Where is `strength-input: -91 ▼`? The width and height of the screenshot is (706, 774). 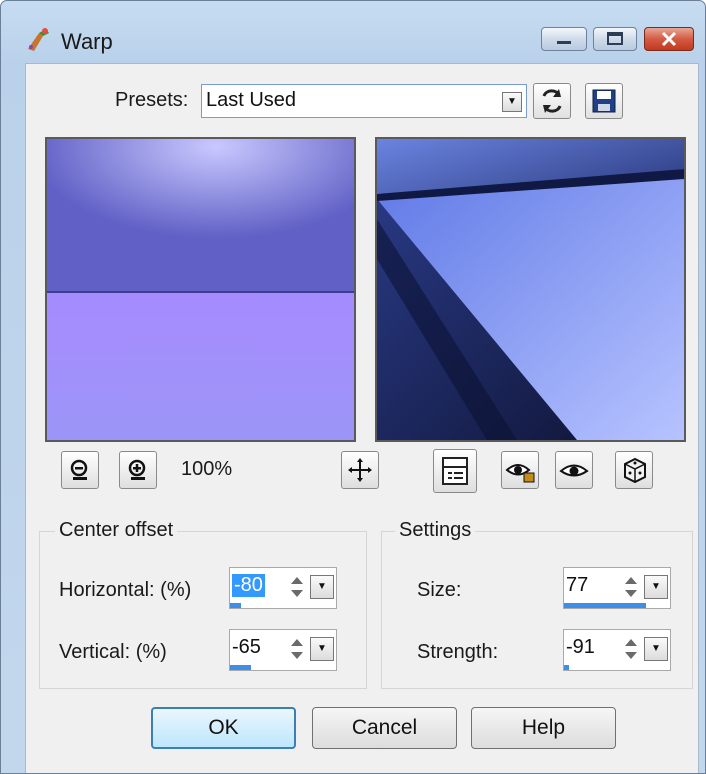 strength-input: -91 ▼ is located at coordinates (617, 650).